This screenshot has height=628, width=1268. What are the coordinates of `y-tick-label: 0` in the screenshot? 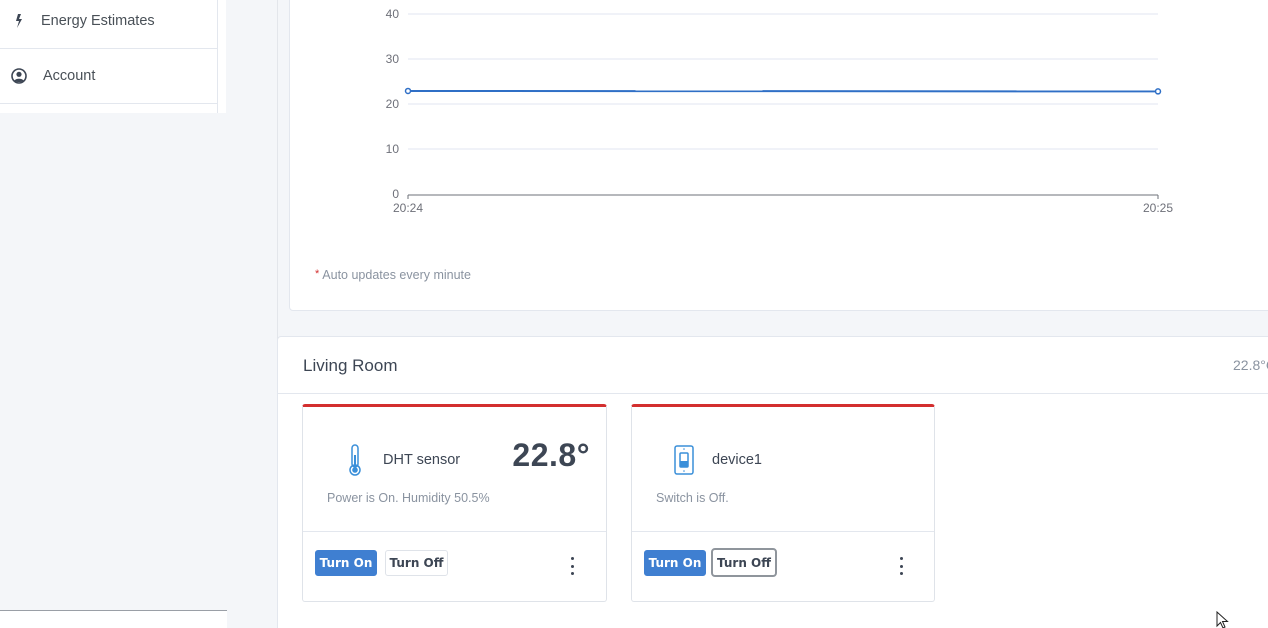 It's located at (395, 194).